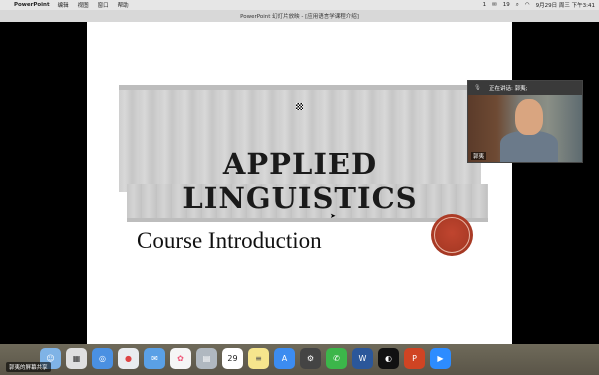 The width and height of the screenshot is (599, 375). What do you see at coordinates (333, 216) in the screenshot?
I see `mouse-cursor-icon: ➤` at bounding box center [333, 216].